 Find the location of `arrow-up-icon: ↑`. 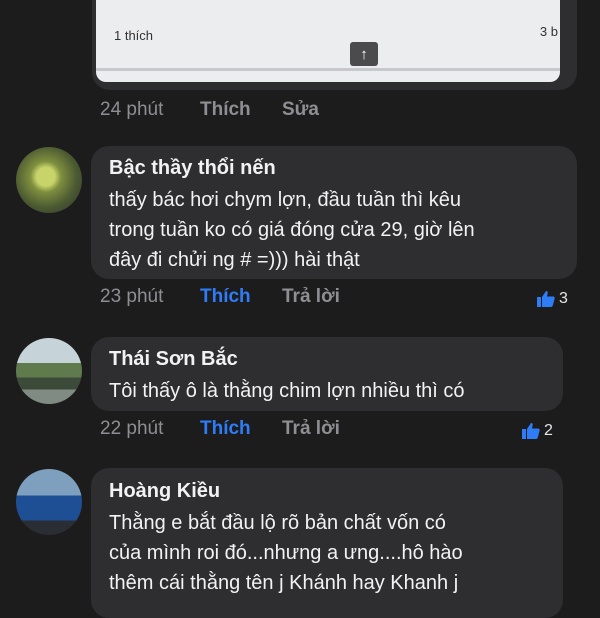

arrow-up-icon: ↑ is located at coordinates (364, 54).